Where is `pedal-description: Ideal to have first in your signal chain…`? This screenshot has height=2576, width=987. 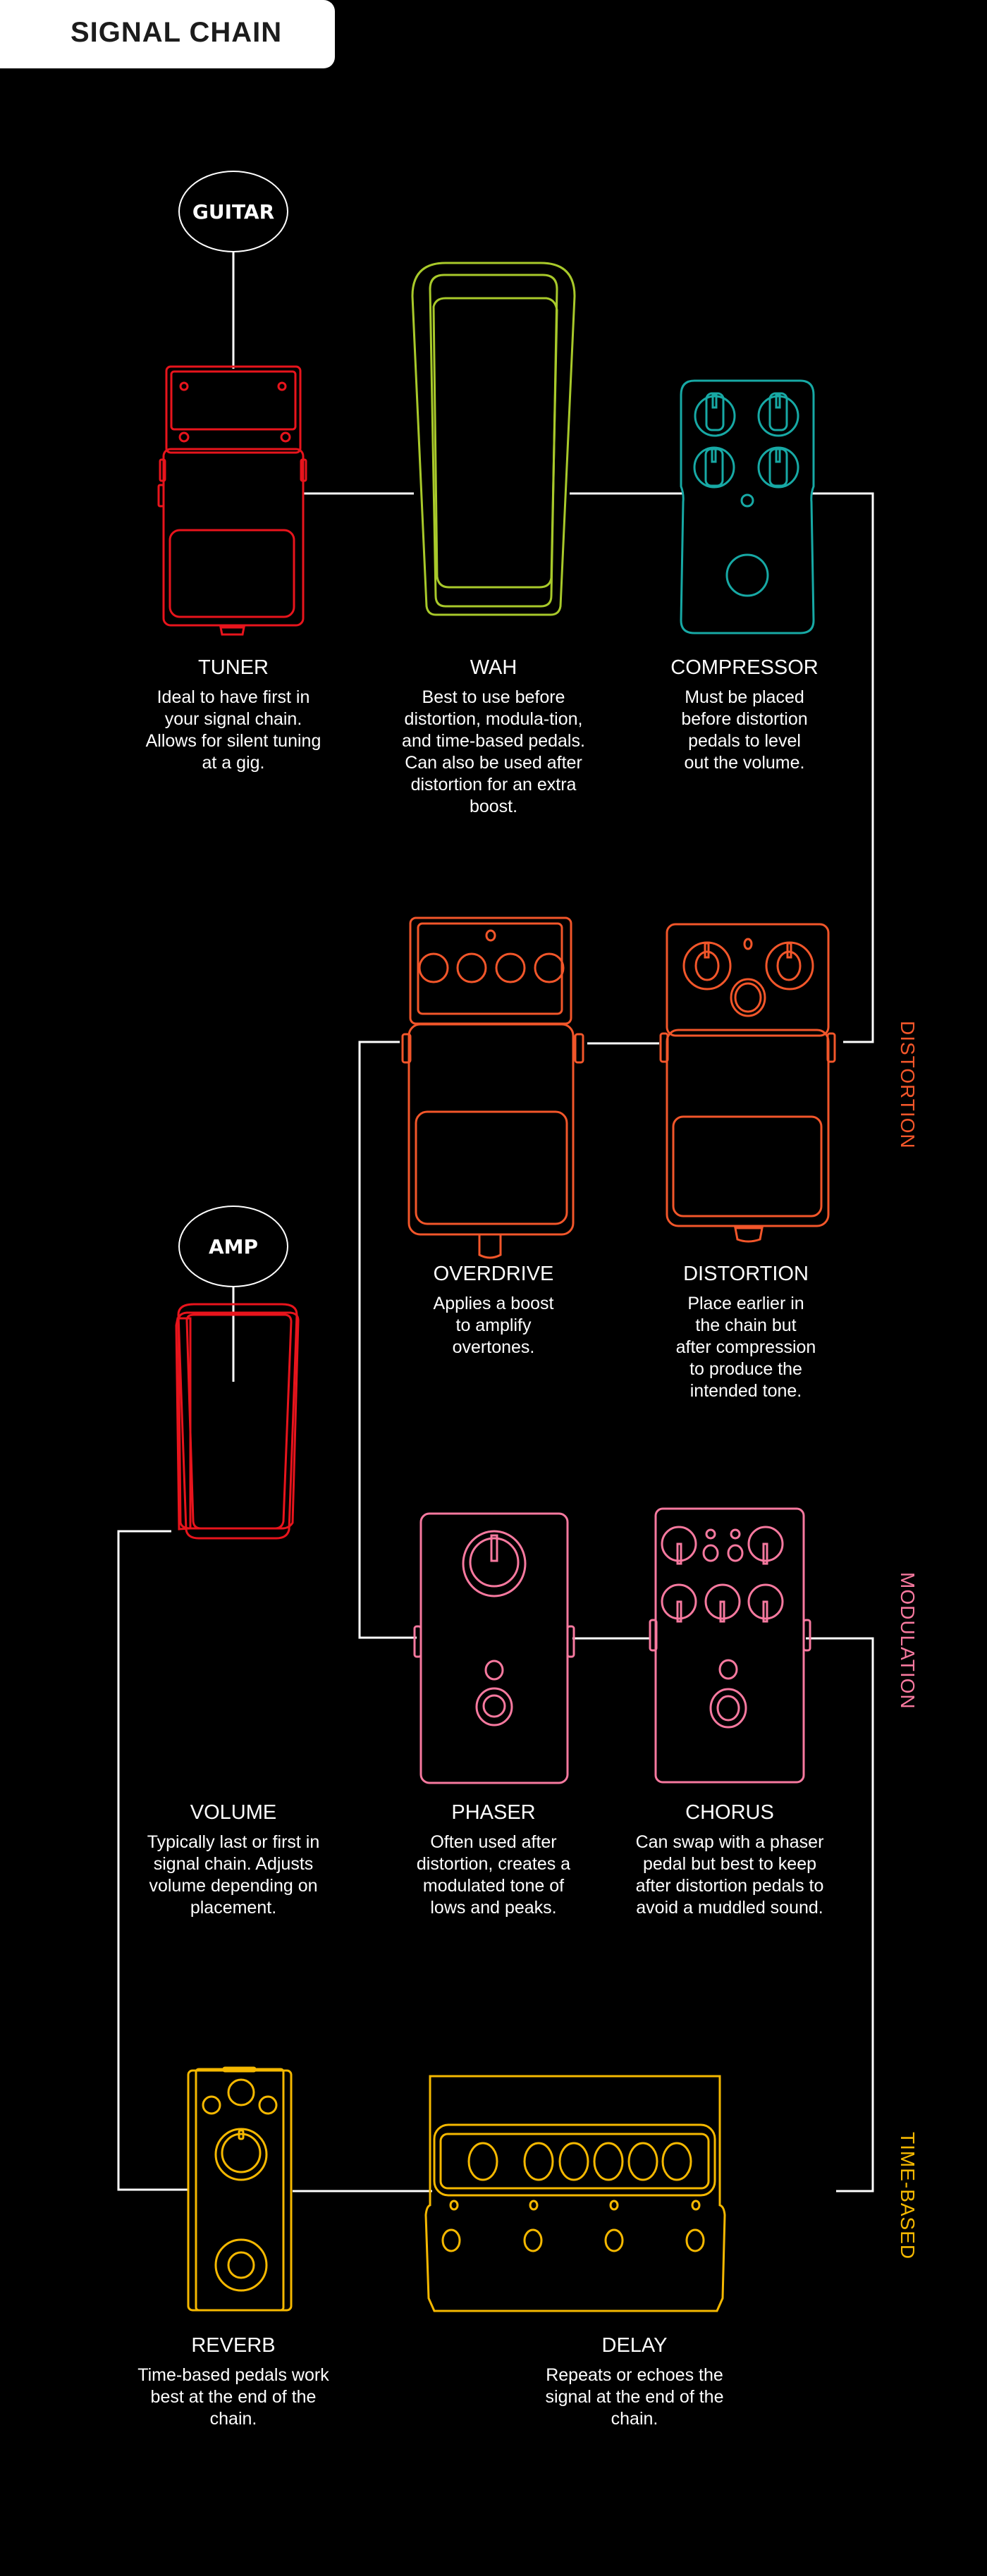 pedal-description: Ideal to have first in your signal chain… is located at coordinates (233, 730).